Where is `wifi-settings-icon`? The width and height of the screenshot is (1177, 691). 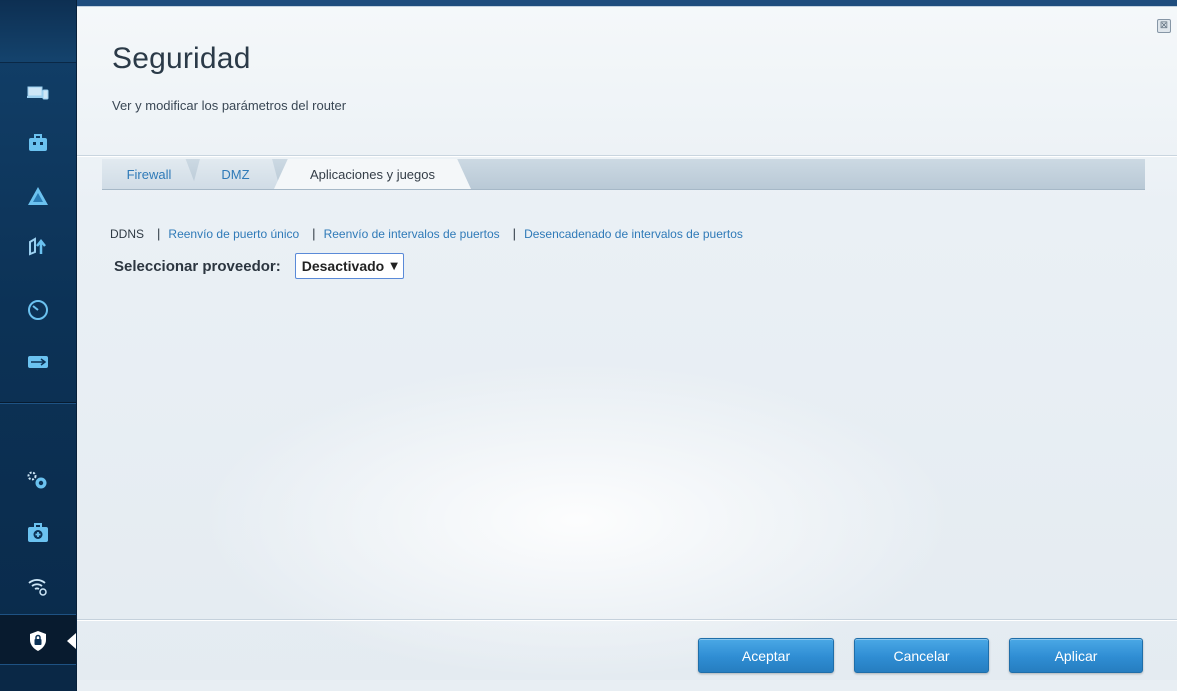
wifi-settings-icon is located at coordinates (38, 586).